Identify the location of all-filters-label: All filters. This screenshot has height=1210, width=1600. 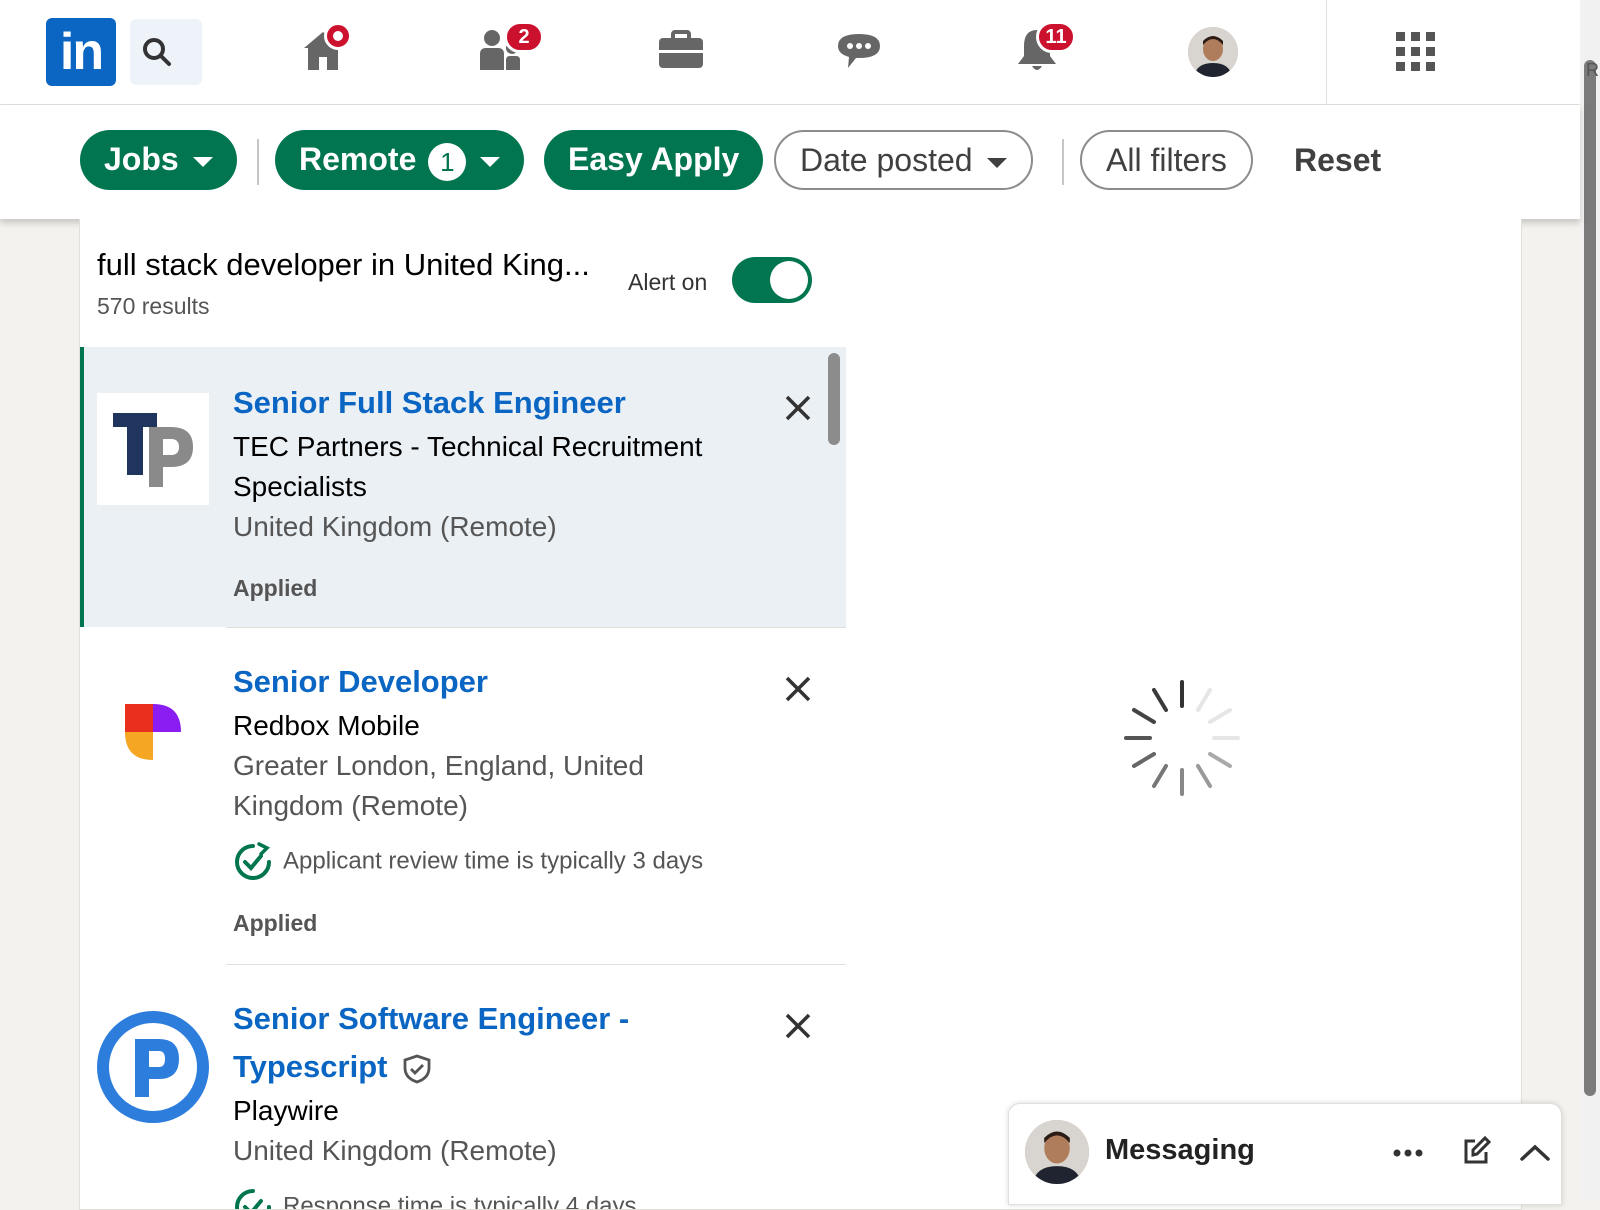
(1166, 160).